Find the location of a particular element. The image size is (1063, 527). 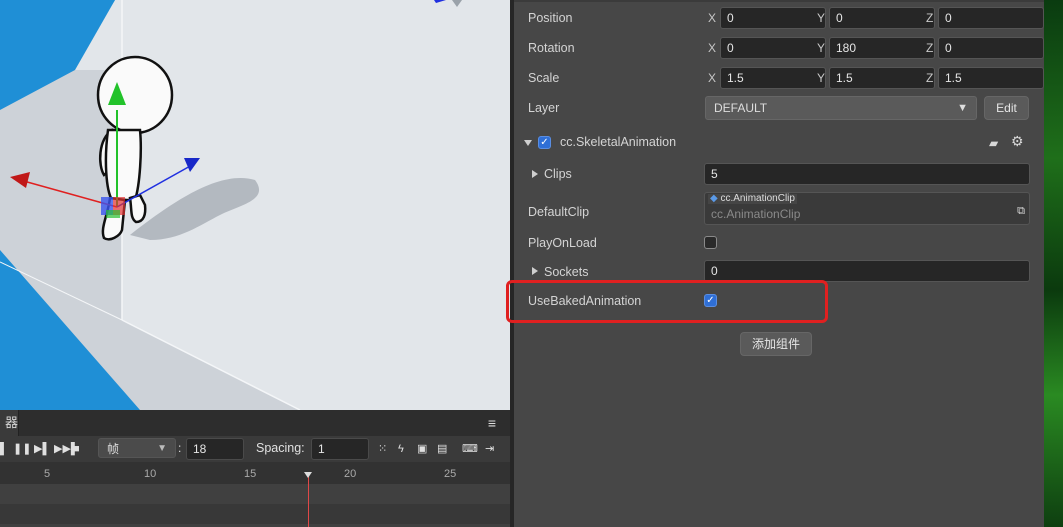

default-clip-placeholder: cc.AnimationClip is located at coordinates (756, 214).